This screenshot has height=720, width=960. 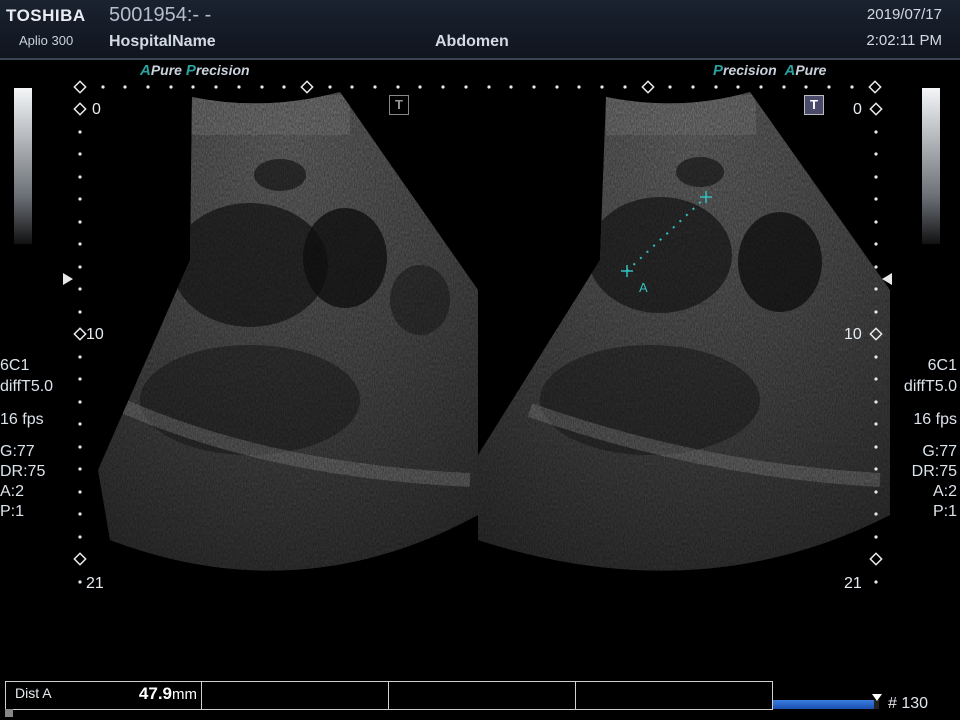 I want to click on cine-frame-counter: # 130, so click(x=908, y=703).